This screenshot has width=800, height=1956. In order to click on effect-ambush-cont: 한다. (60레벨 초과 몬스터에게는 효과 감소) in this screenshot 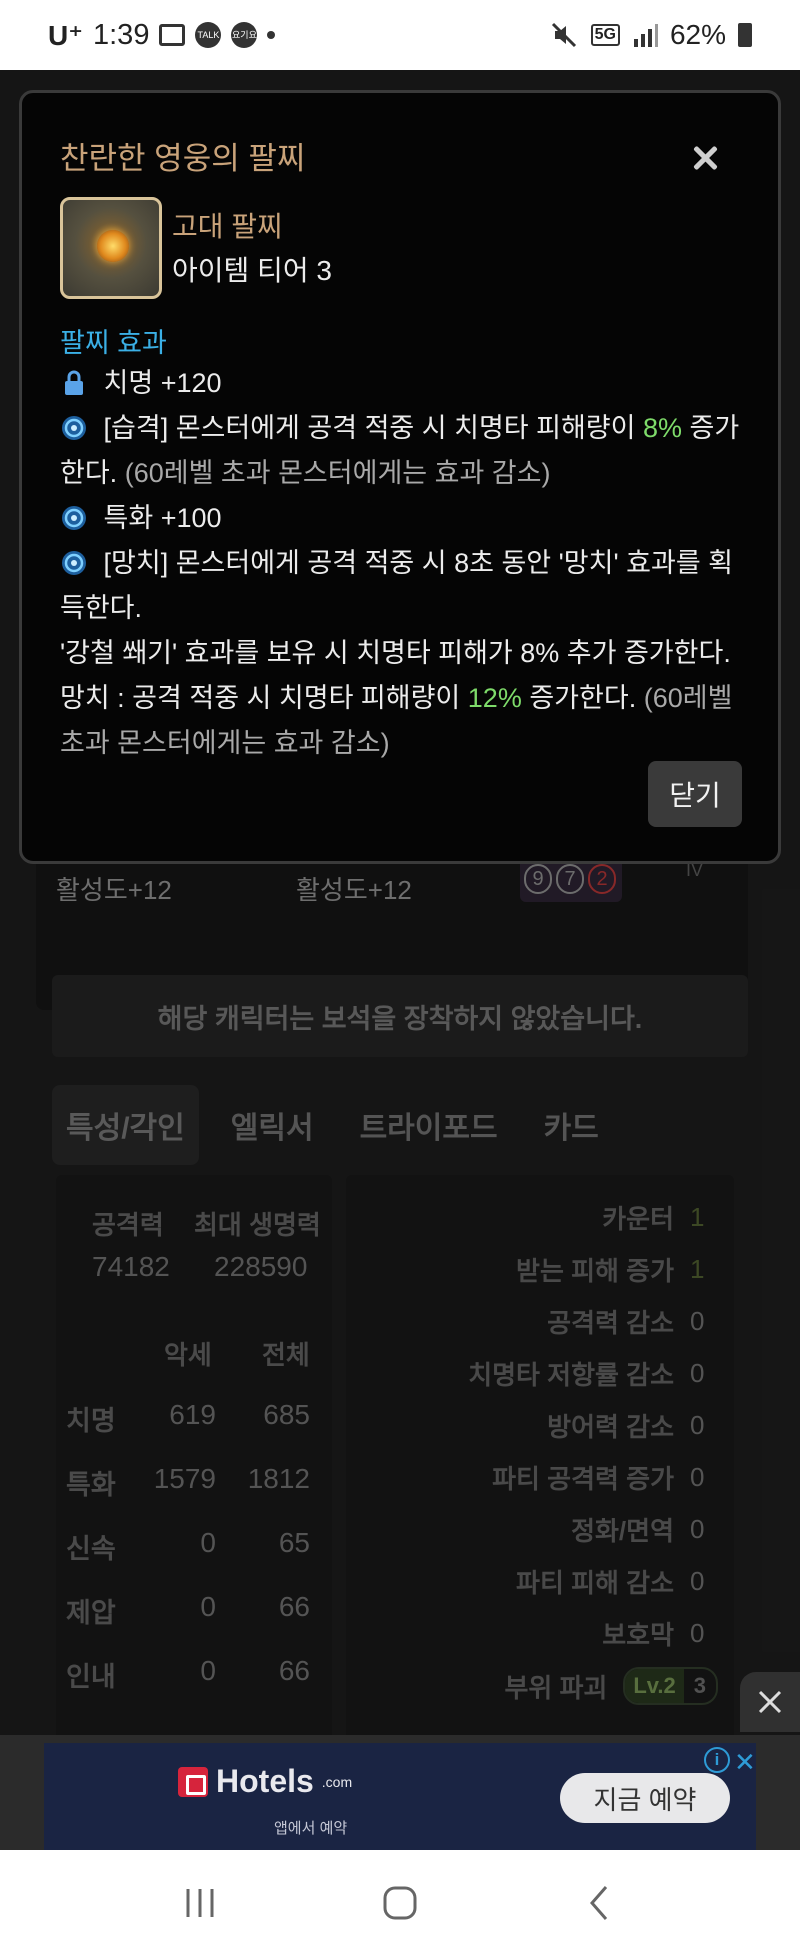, I will do `click(305, 473)`.